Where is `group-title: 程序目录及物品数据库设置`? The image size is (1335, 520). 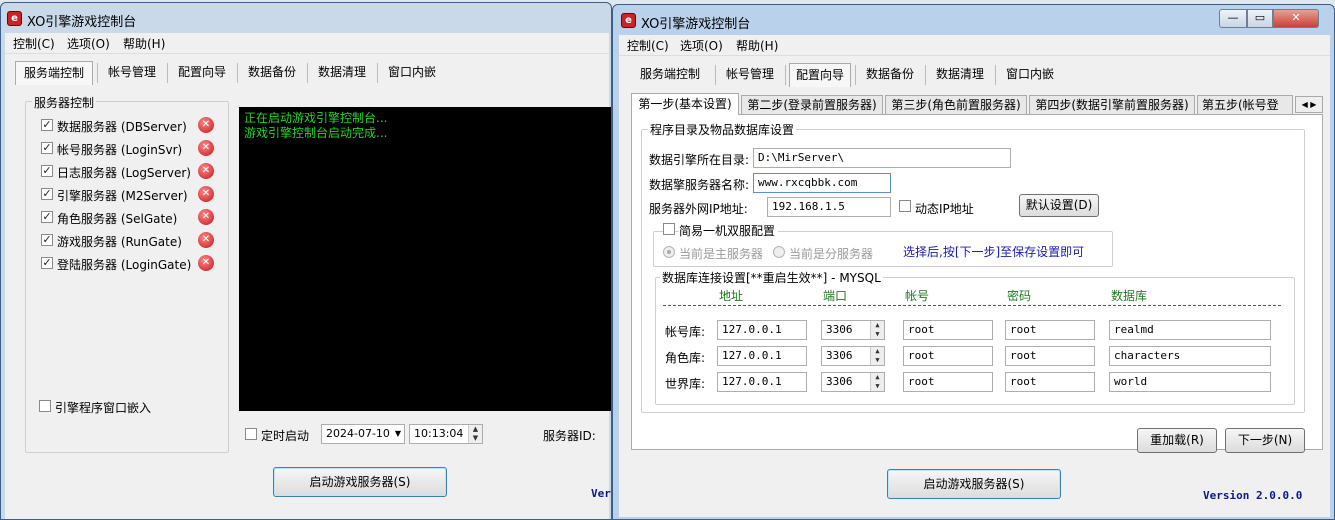
group-title: 程序目录及物品数据库设置 is located at coordinates (722, 129).